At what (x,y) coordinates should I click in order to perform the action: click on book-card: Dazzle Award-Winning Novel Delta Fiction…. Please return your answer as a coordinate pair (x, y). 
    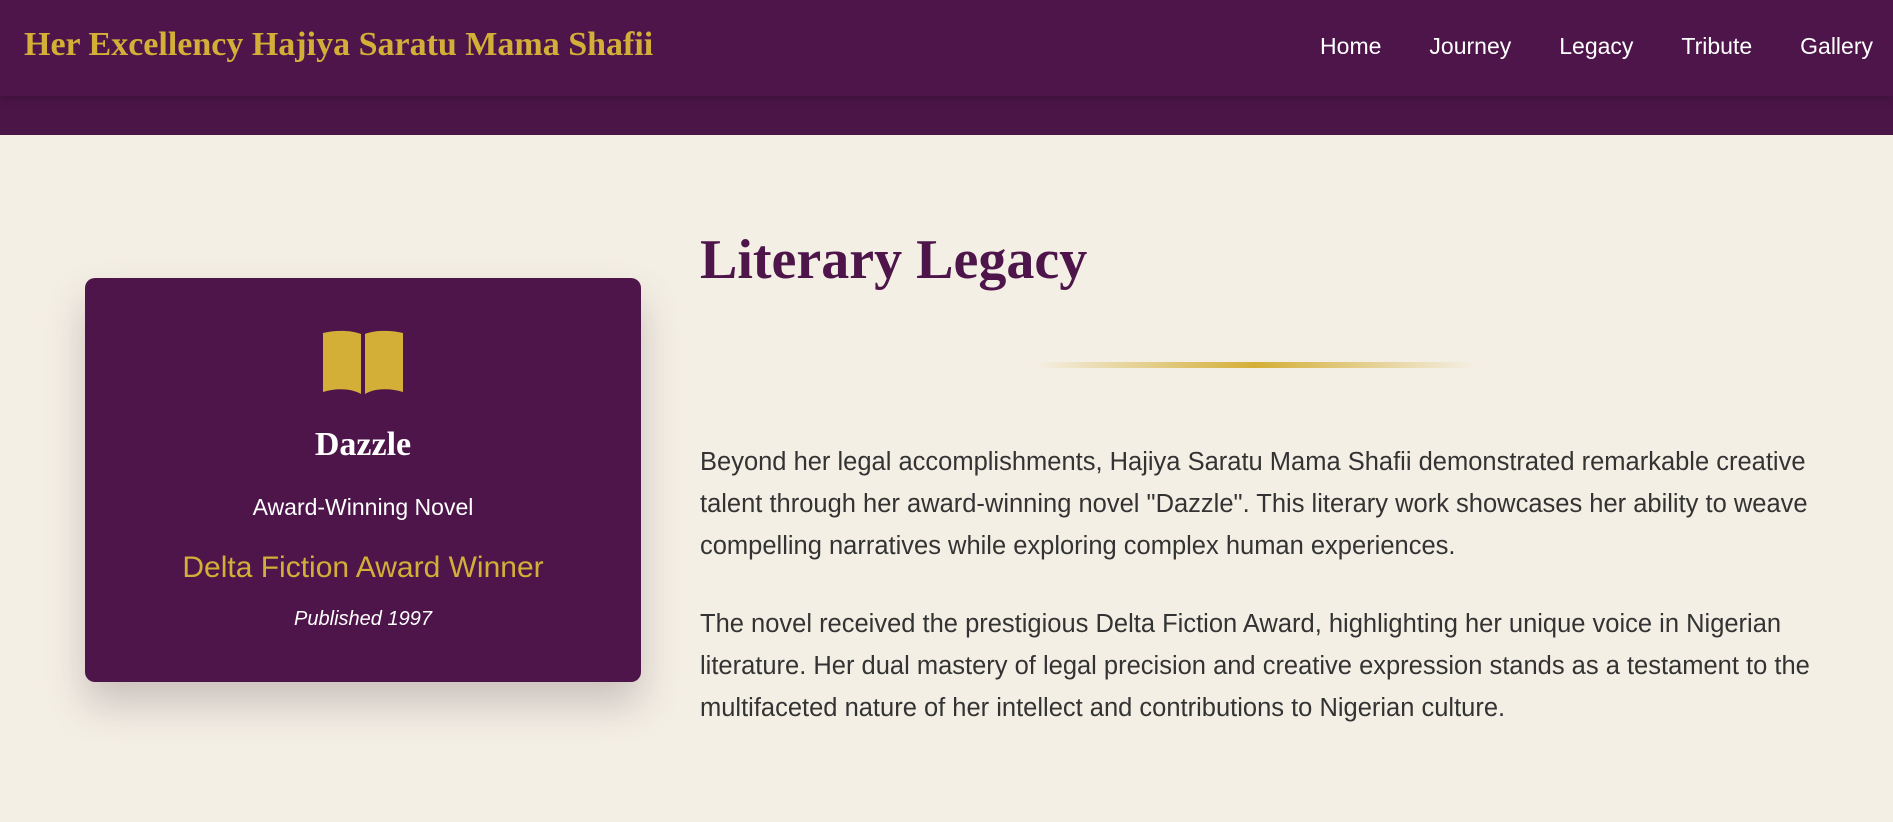
    Looking at the image, I should click on (363, 480).